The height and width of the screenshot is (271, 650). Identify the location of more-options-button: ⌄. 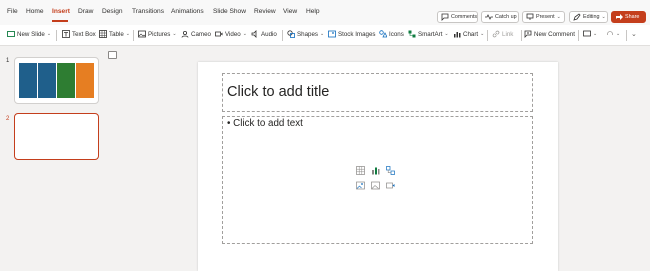
(634, 34).